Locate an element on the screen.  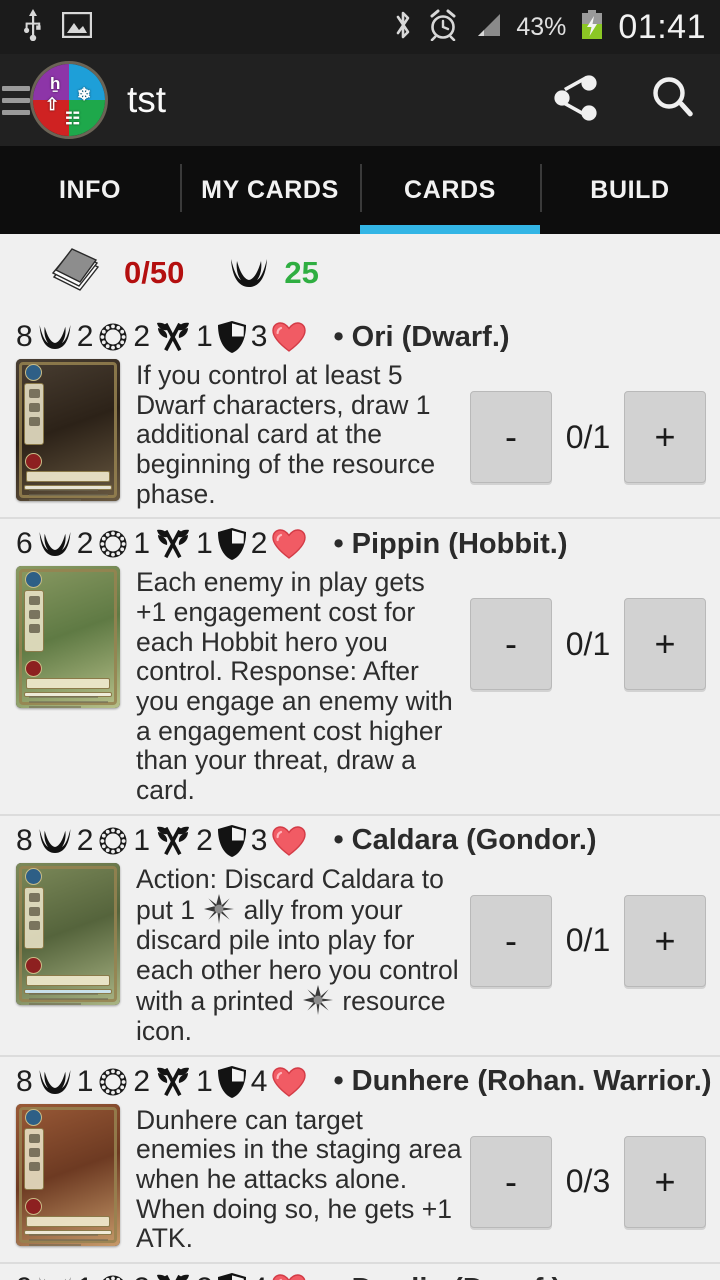
tab-build: BUILD is located at coordinates (630, 190).